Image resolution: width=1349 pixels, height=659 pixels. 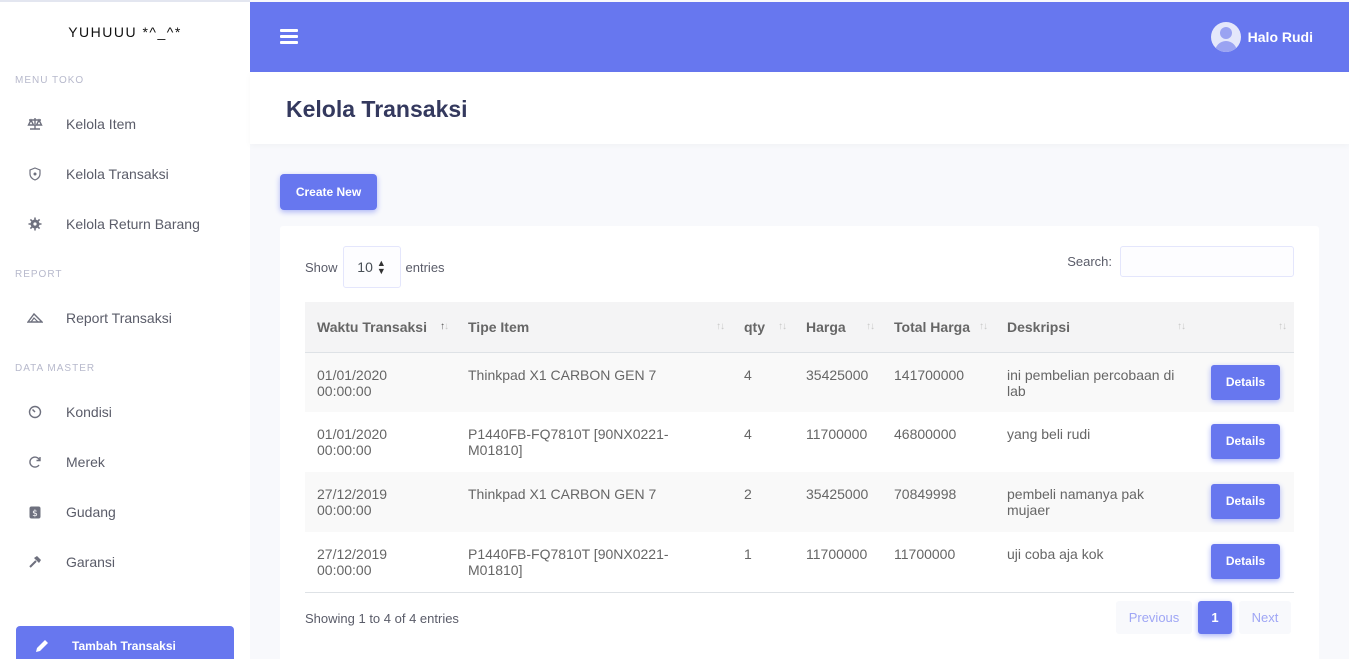 I want to click on dollar-box-icon: $, so click(x=35, y=512).